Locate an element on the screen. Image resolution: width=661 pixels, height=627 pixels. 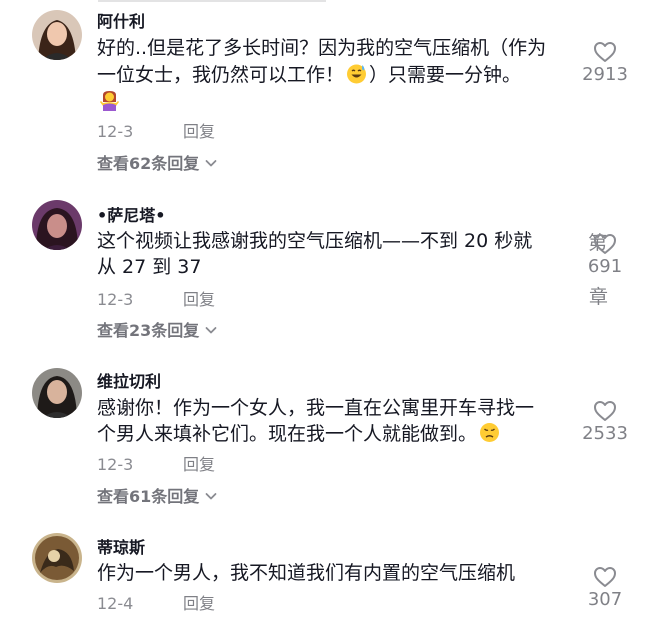
like-count: 2913 is located at coordinates (605, 74).